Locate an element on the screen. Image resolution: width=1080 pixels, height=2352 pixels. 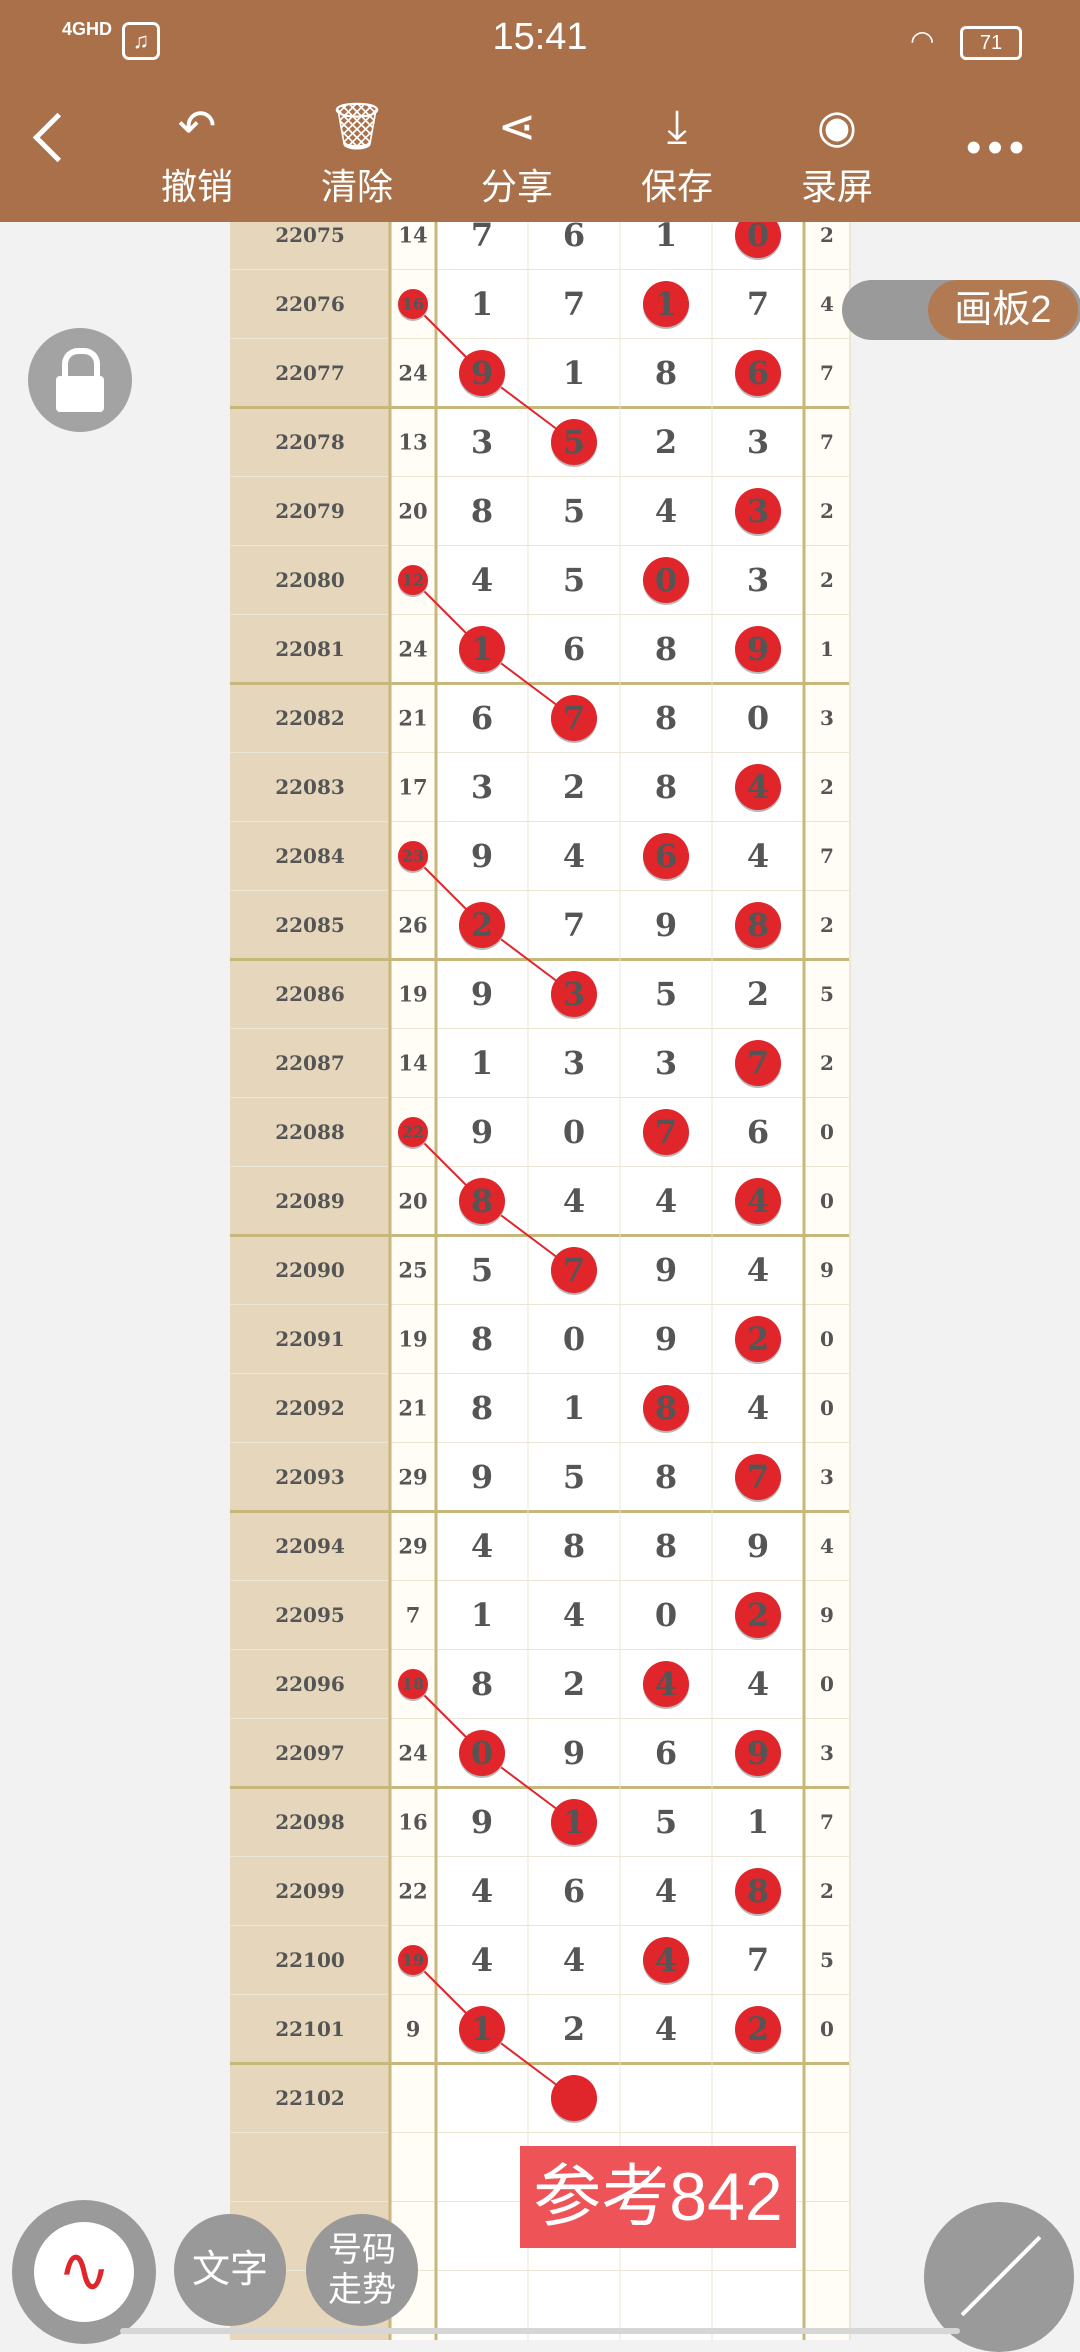
last-cell: 5 is located at coordinates (827, 994).